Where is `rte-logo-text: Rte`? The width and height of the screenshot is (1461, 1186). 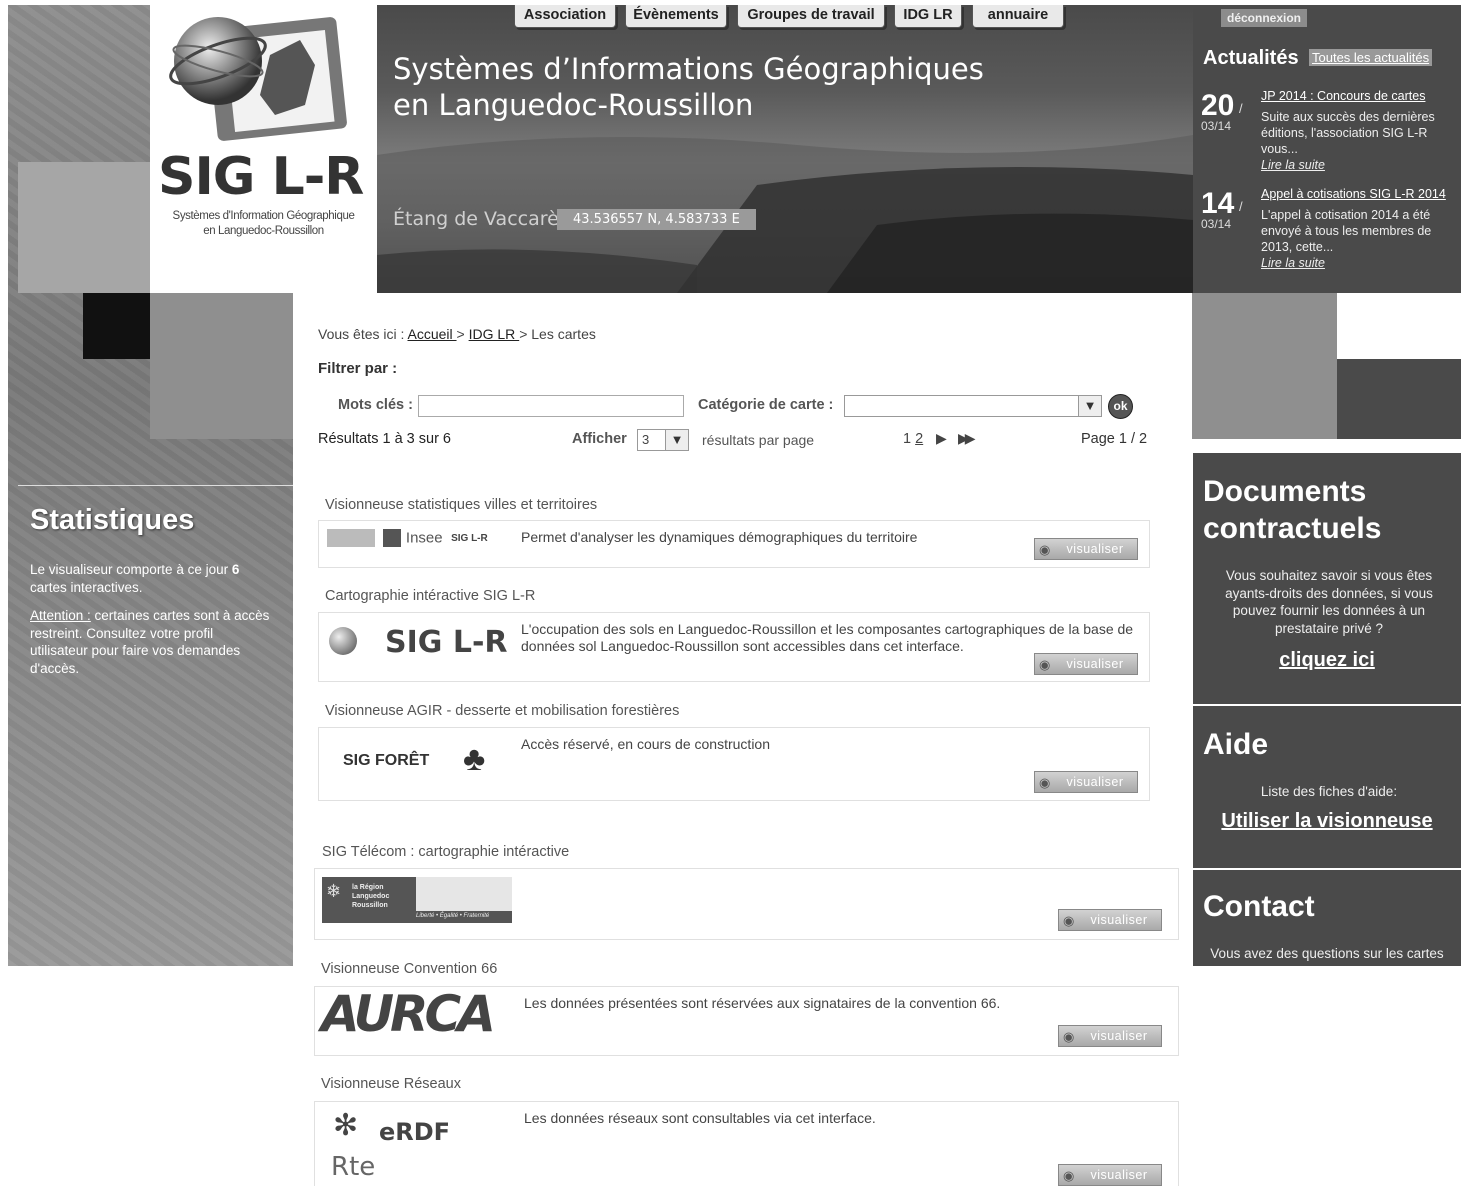
rte-logo-text: Rte is located at coordinates (353, 1167).